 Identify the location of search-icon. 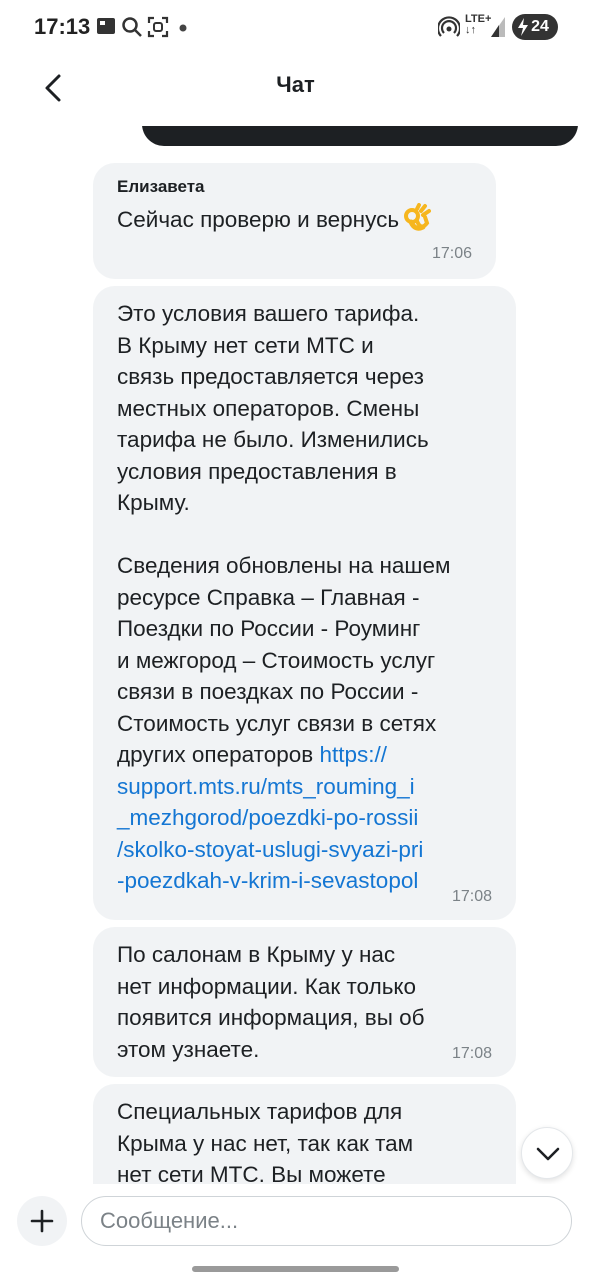
(132, 27).